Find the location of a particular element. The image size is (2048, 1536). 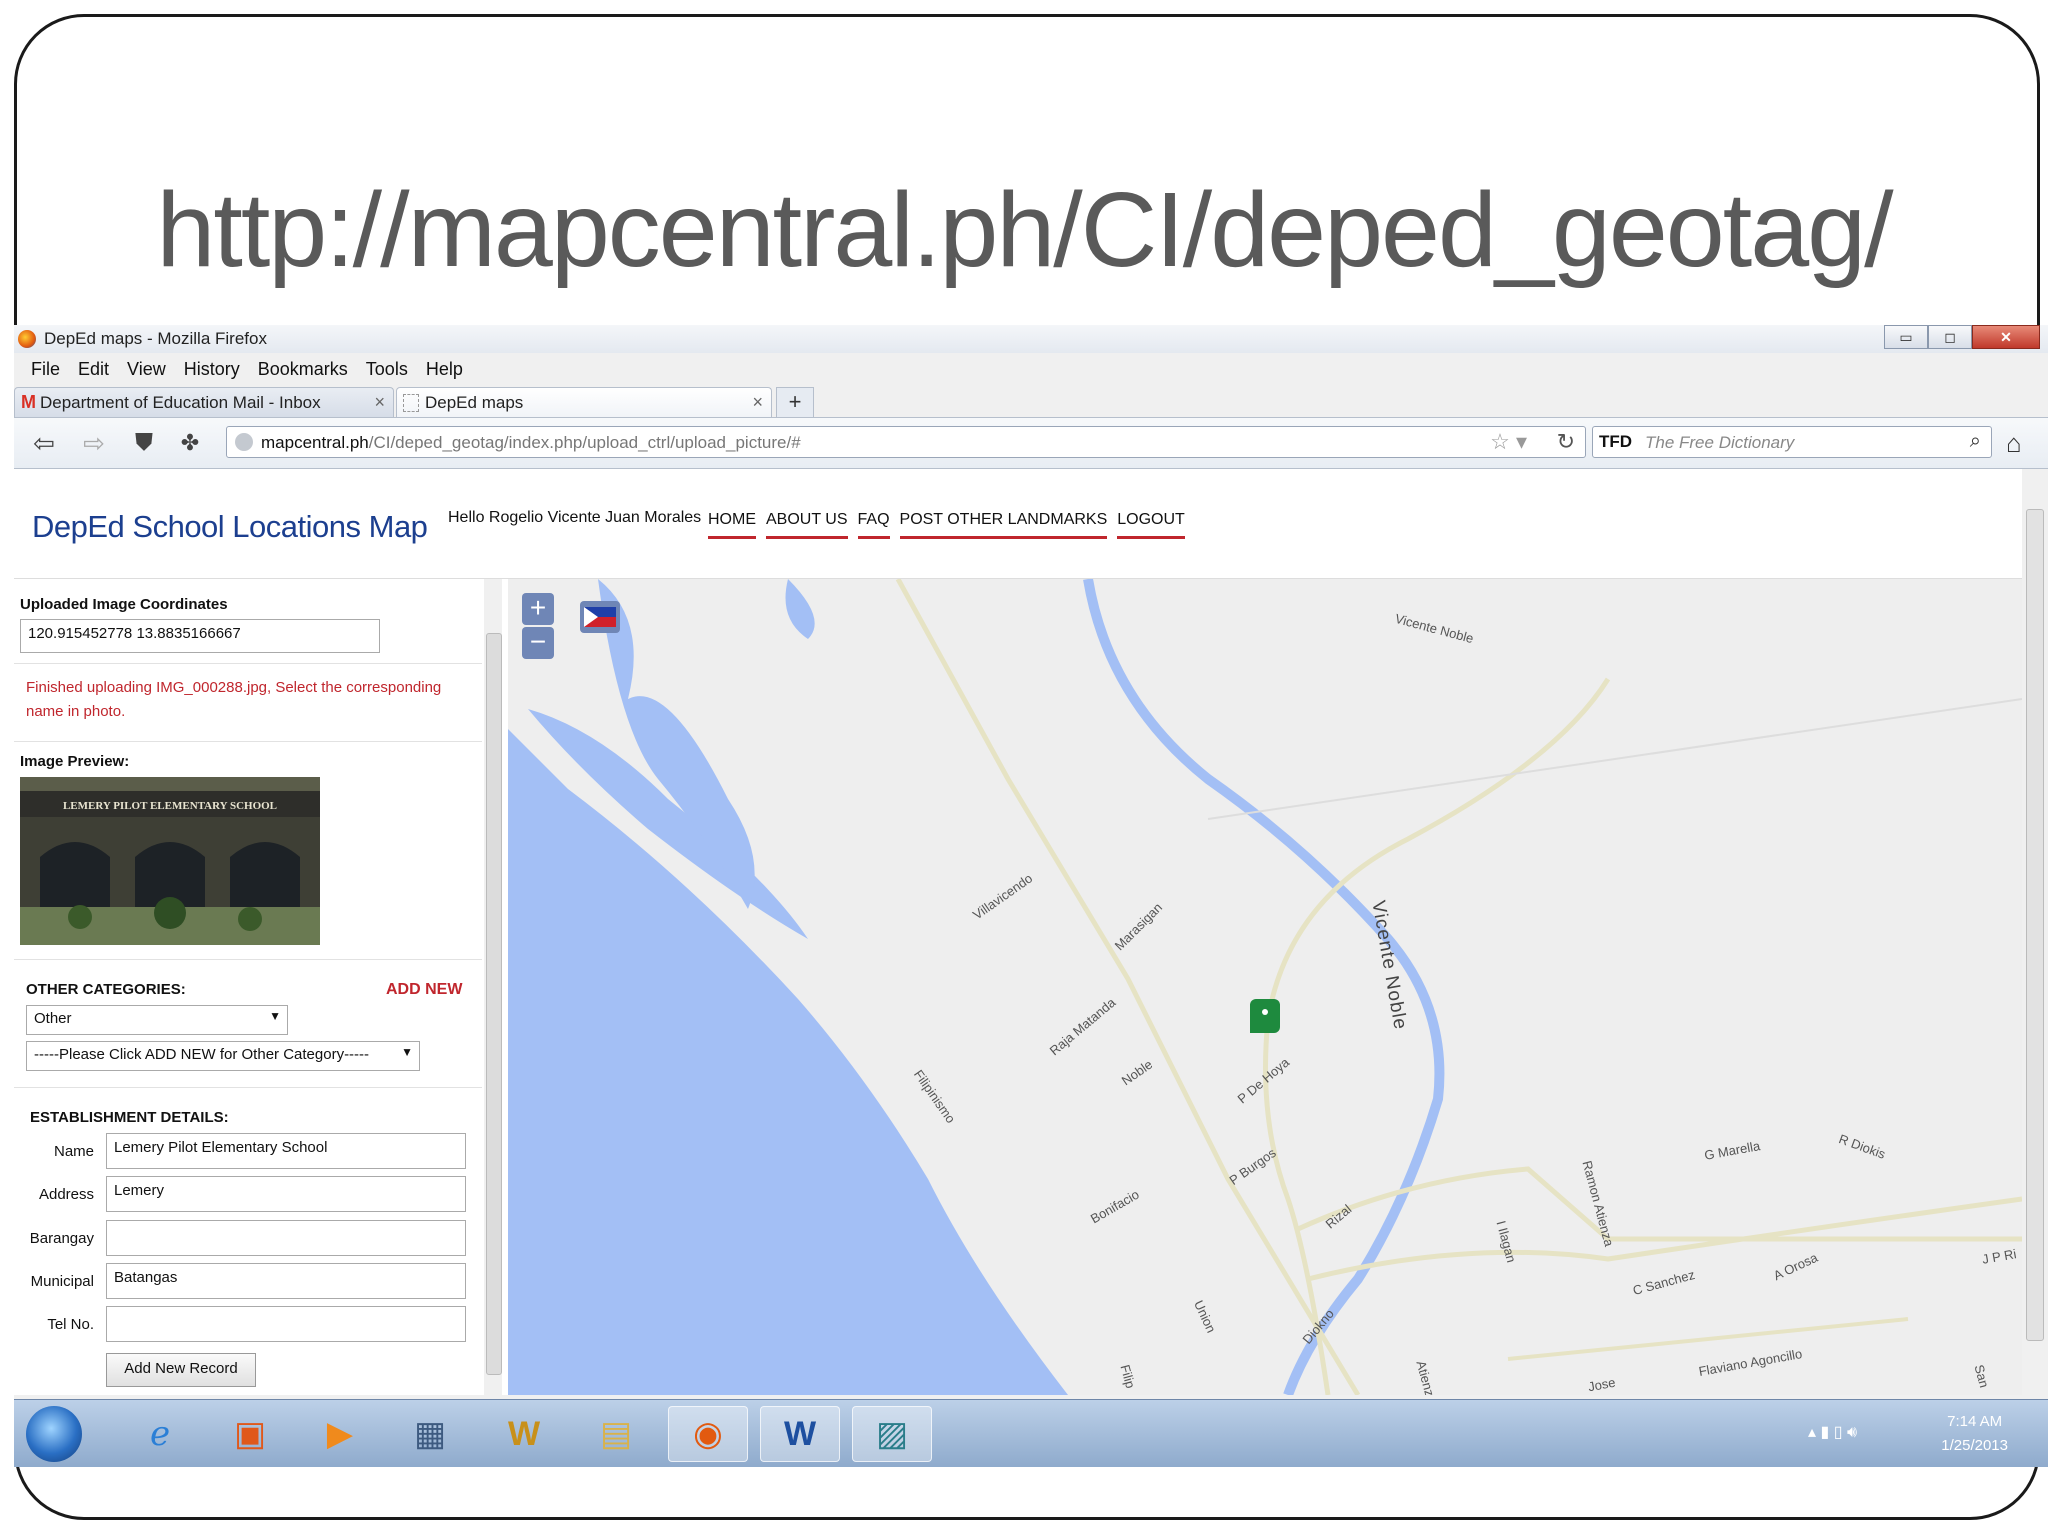

menu-edit: Edit is located at coordinates (93, 369).